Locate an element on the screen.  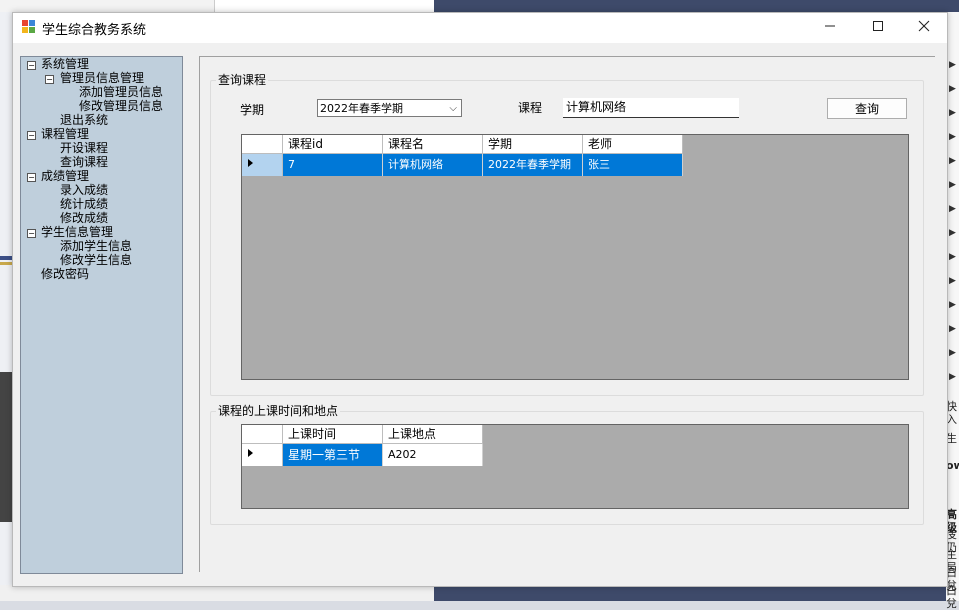
table-cell: 张三 is located at coordinates (633, 165).